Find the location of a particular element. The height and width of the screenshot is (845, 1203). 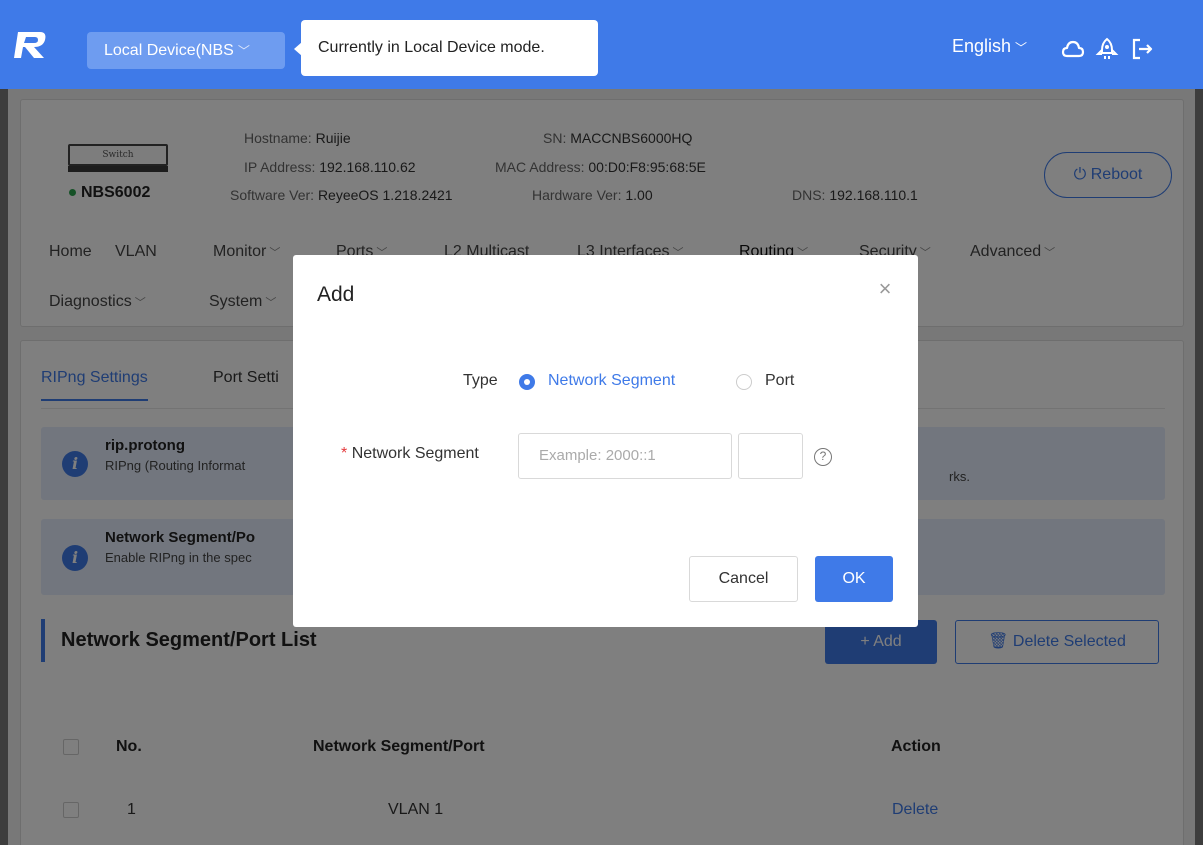

help-icon: ? is located at coordinates (823, 457).